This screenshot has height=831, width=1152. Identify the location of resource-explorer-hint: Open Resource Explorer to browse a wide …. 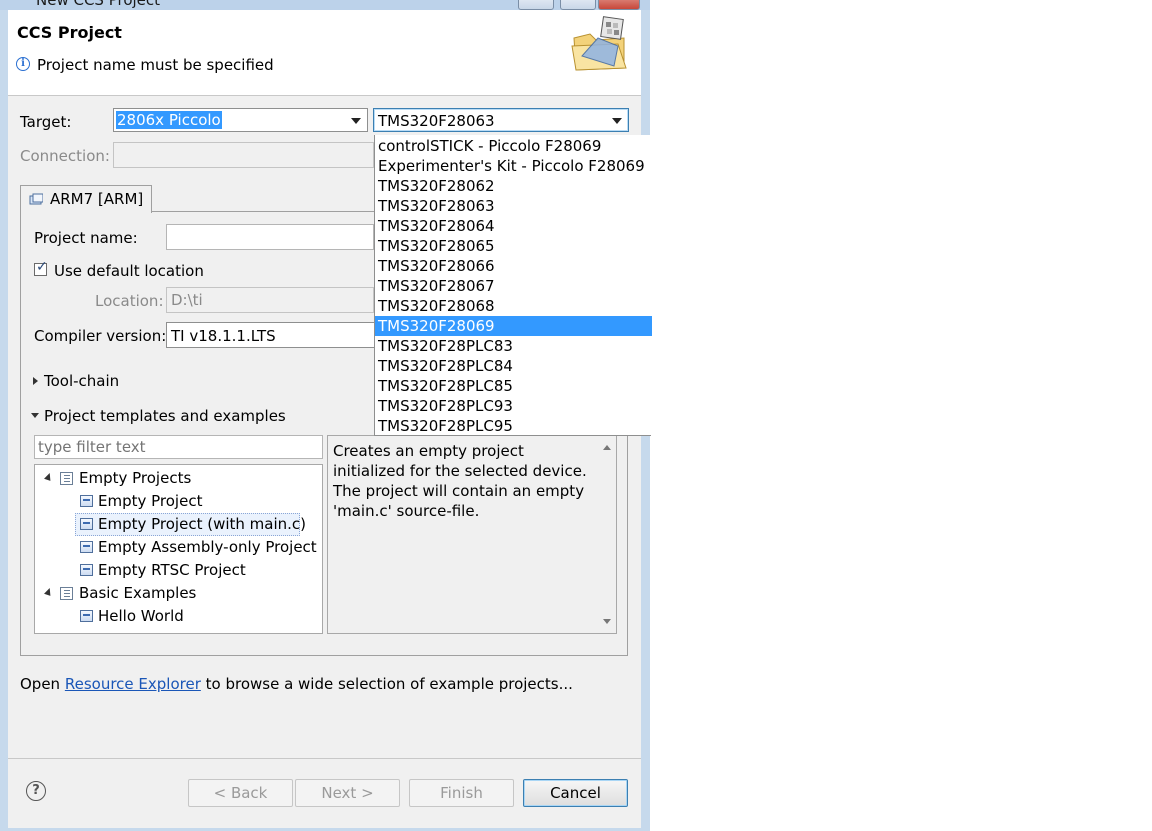
(296, 684).